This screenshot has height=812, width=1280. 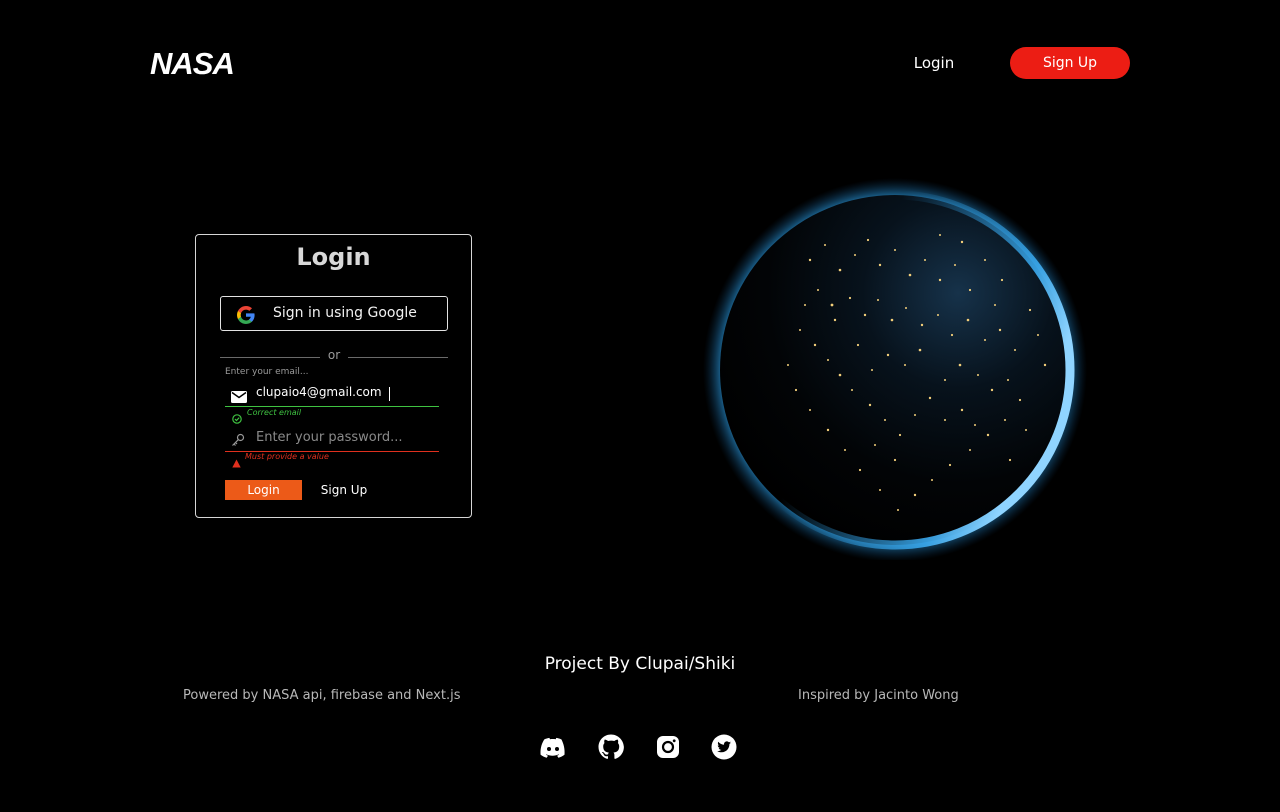 I want to click on divider-or-text: or, so click(x=334, y=355).